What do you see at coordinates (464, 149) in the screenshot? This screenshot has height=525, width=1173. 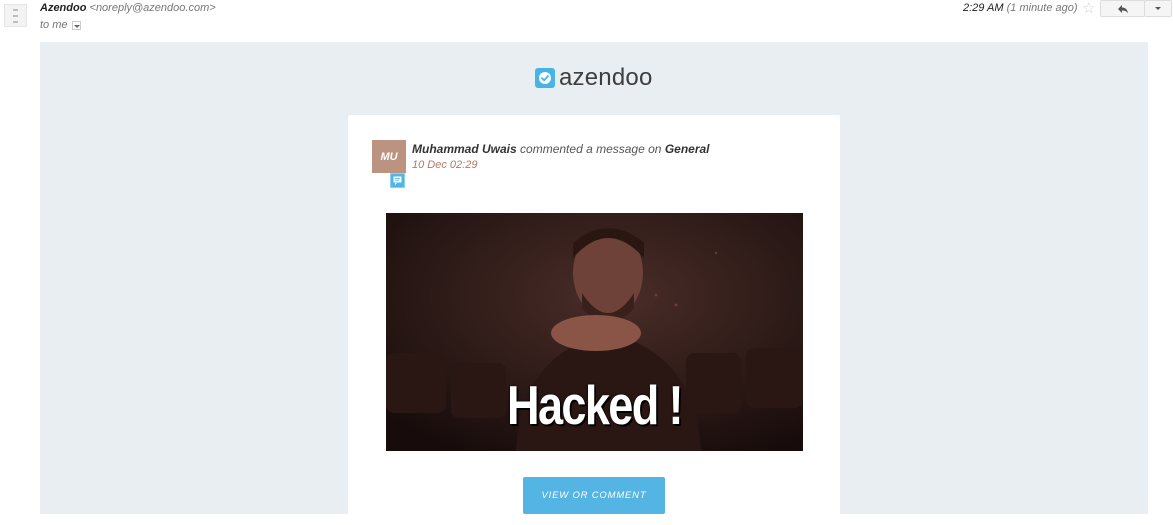 I see `user-name: Muhammad Uwais` at bounding box center [464, 149].